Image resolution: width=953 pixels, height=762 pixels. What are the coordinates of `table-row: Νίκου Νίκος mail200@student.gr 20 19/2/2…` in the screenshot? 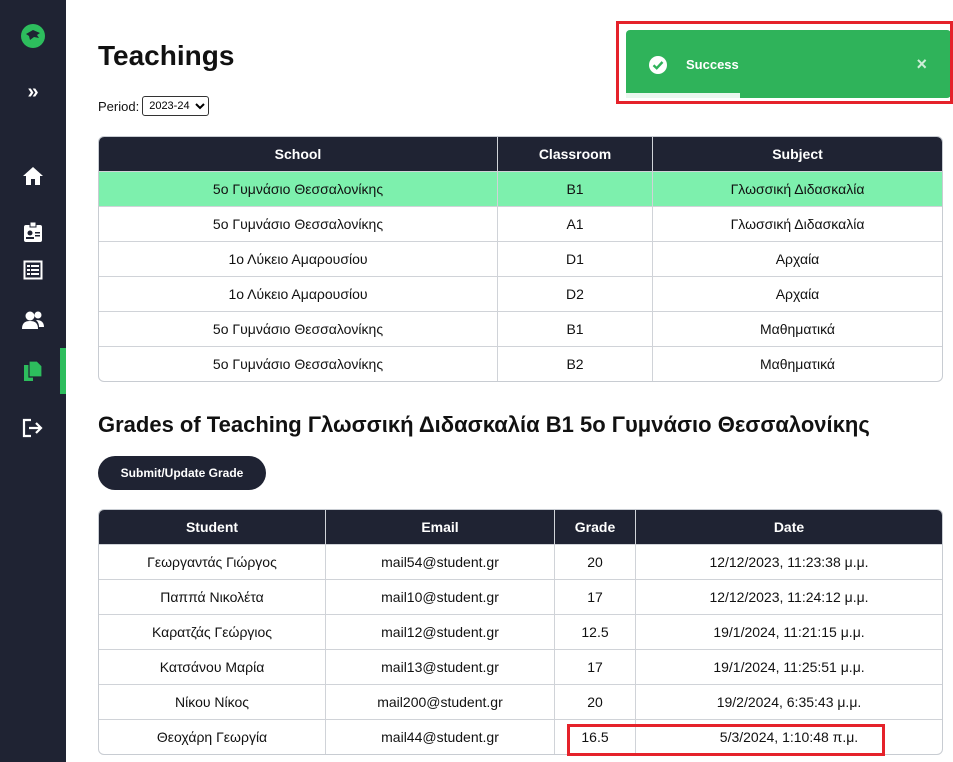 It's located at (520, 702).